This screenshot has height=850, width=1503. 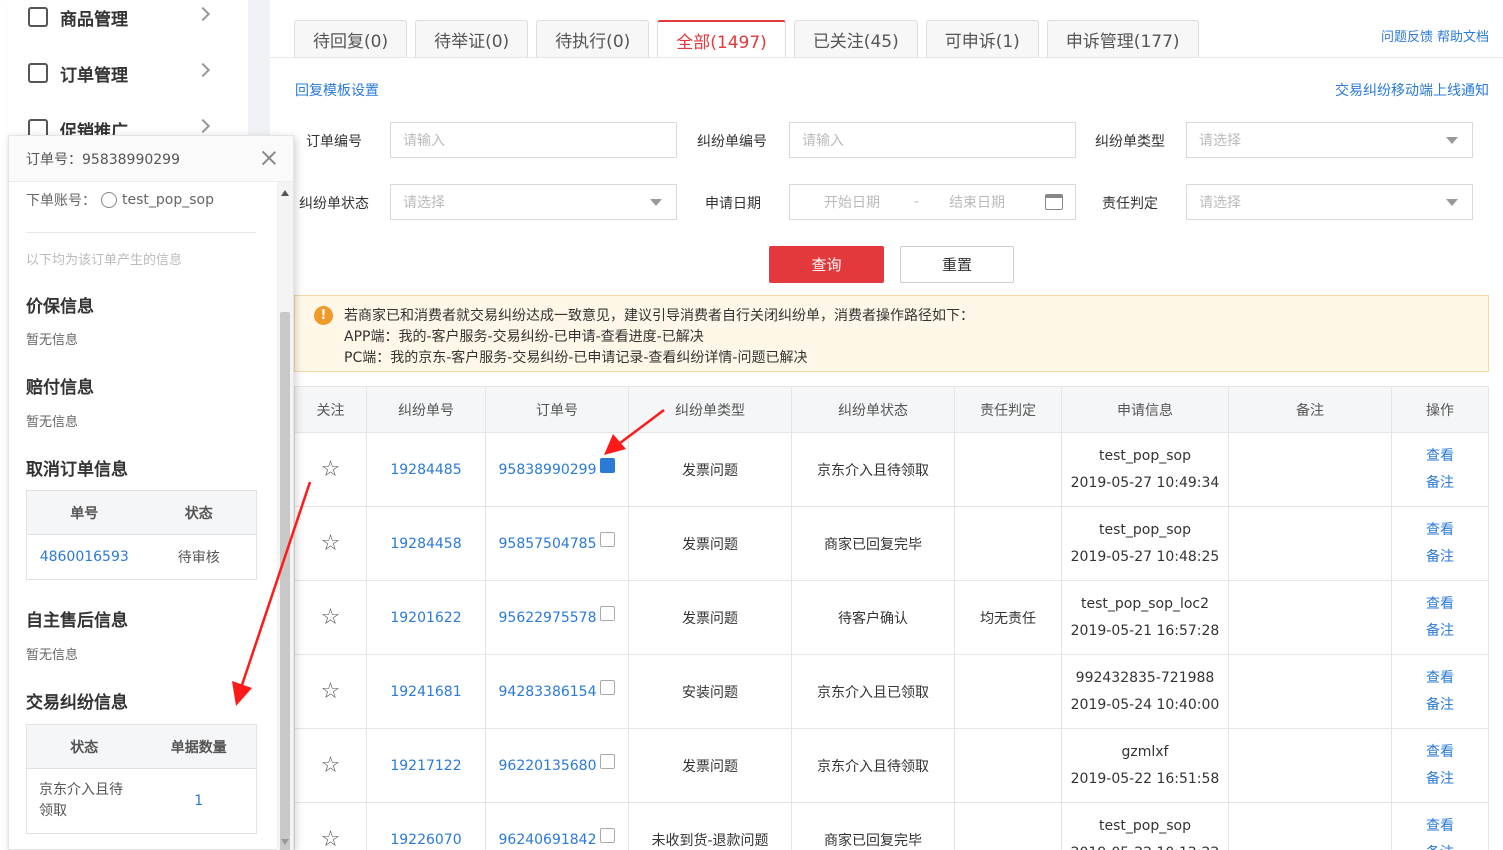 I want to click on col-dispute-status: 纠纷单状态, so click(x=873, y=410).